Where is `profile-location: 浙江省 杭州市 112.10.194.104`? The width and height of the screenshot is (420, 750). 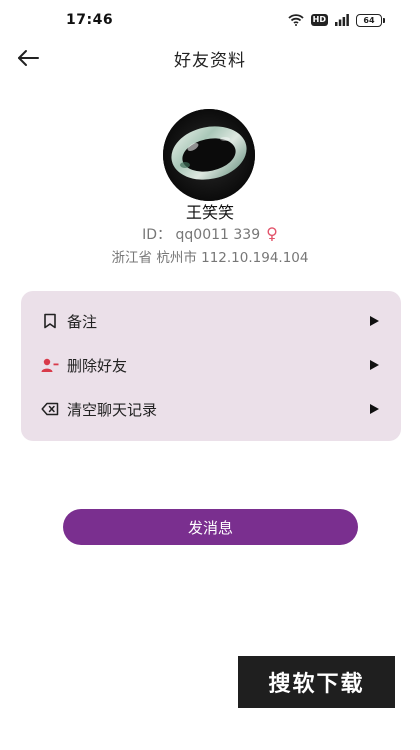 profile-location: 浙江省 杭州市 112.10.194.104 is located at coordinates (210, 258).